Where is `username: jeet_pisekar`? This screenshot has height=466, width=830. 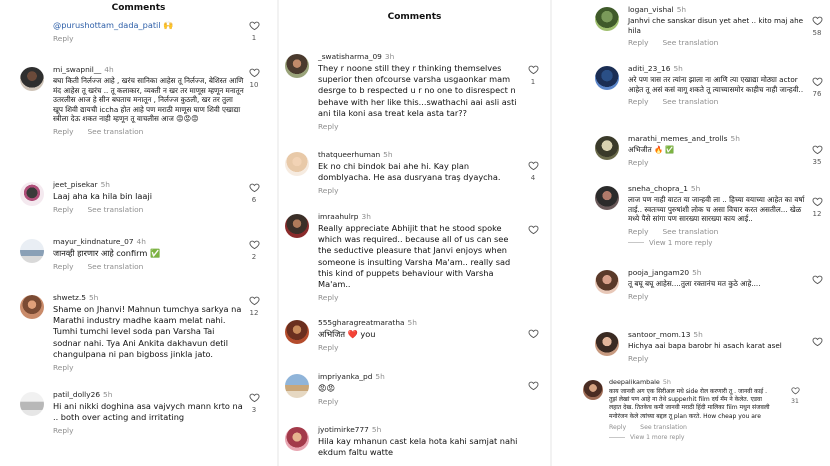 username: jeet_pisekar is located at coordinates (75, 184).